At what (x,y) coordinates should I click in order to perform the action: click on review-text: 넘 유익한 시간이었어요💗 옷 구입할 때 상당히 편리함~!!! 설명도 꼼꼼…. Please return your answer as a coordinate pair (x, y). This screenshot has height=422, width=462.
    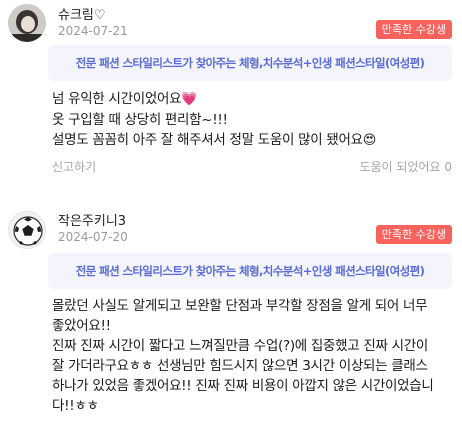
    Looking at the image, I should click on (252, 120).